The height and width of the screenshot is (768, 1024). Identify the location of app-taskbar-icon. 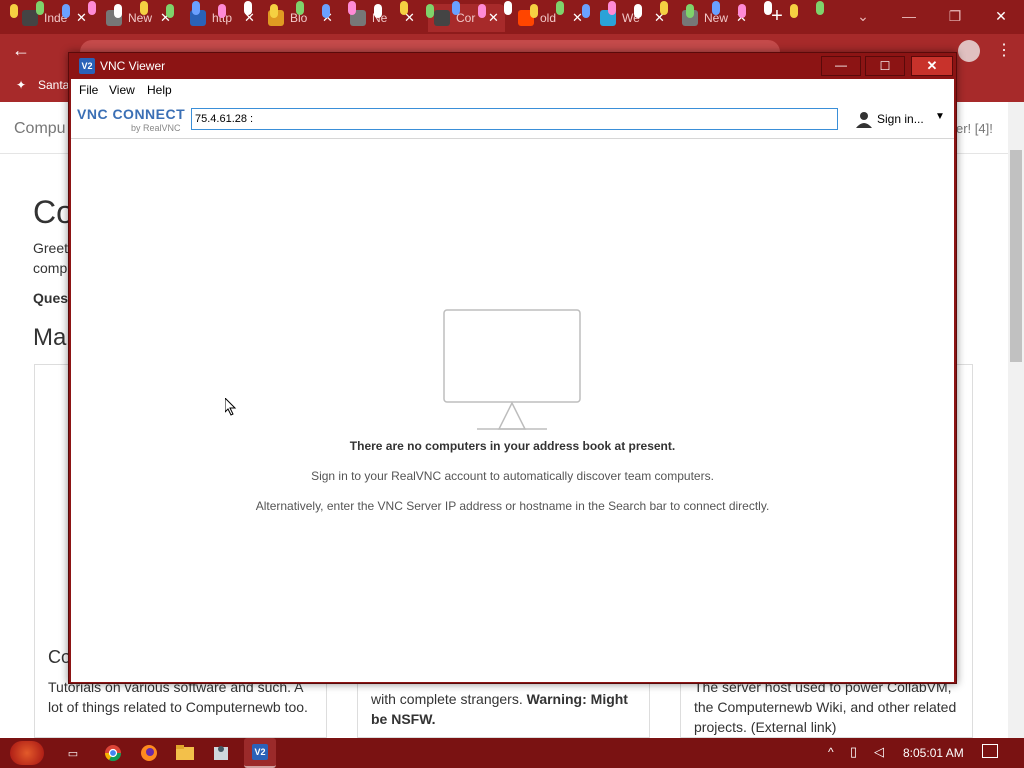
(221, 753).